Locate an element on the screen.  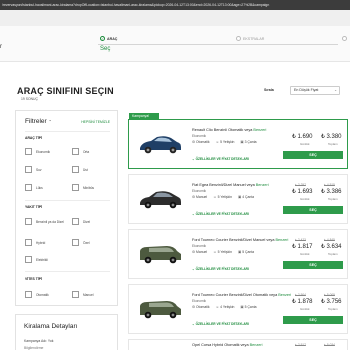
luggage-icon: ▣ is located at coordinates (239, 197).